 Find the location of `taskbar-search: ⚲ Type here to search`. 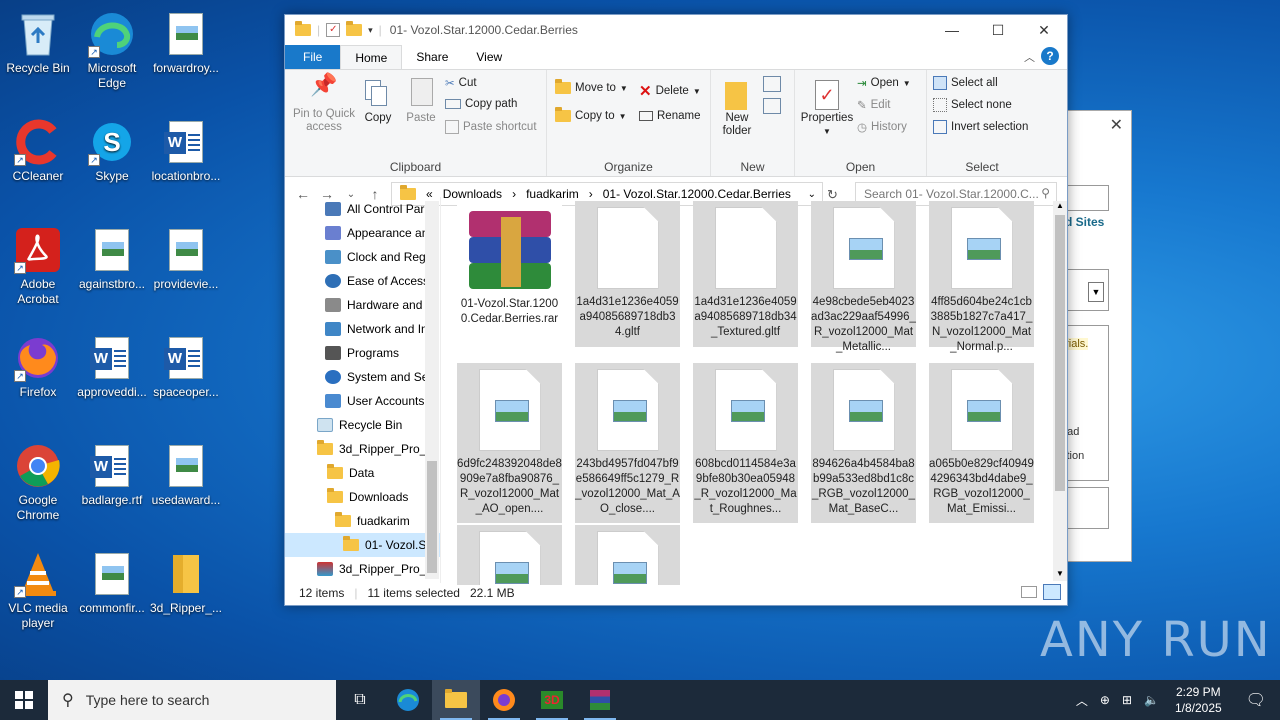

taskbar-search: ⚲ Type here to search is located at coordinates (192, 700).